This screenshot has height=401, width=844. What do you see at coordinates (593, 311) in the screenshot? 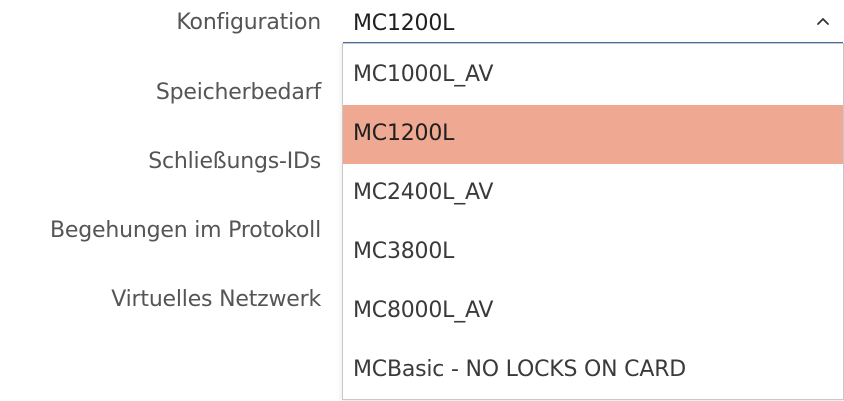
I see `option-mc8000l-av: MC8000L_AV` at bounding box center [593, 311].